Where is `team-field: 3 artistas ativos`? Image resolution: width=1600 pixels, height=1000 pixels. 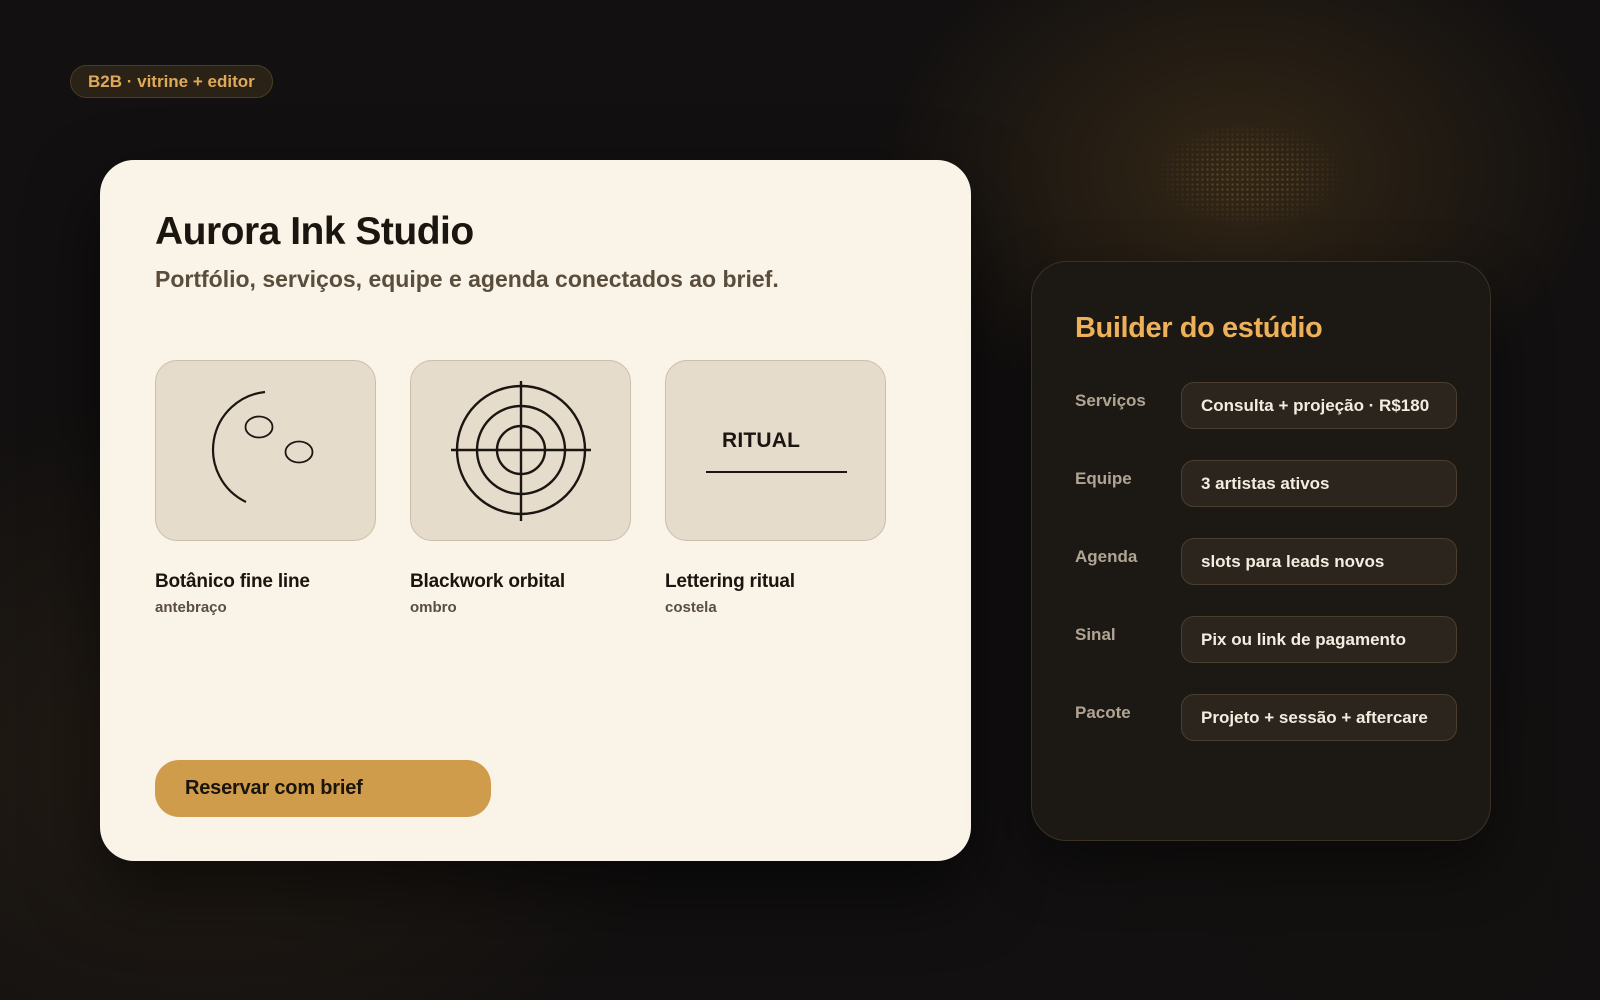 team-field: 3 artistas ativos is located at coordinates (1319, 483).